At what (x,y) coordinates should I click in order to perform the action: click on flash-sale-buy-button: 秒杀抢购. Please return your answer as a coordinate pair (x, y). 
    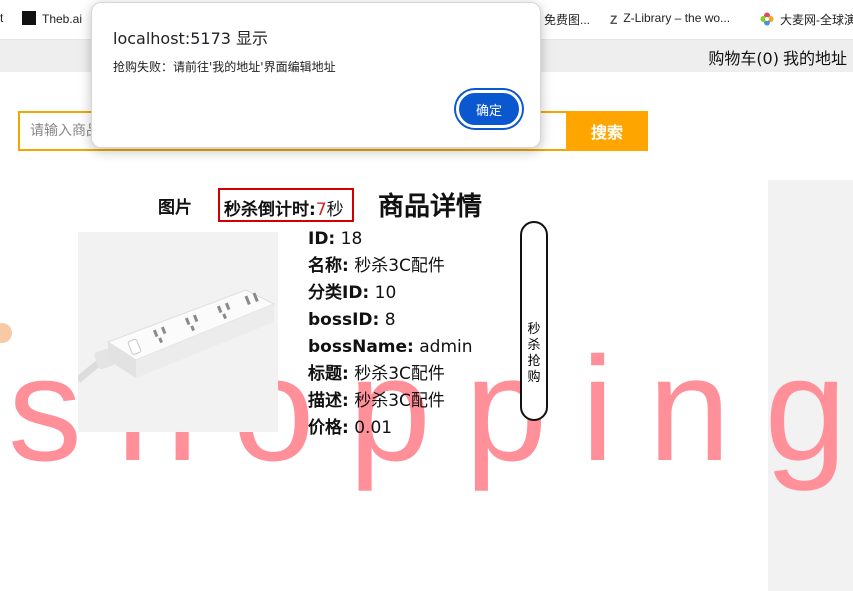
    Looking at the image, I should click on (534, 321).